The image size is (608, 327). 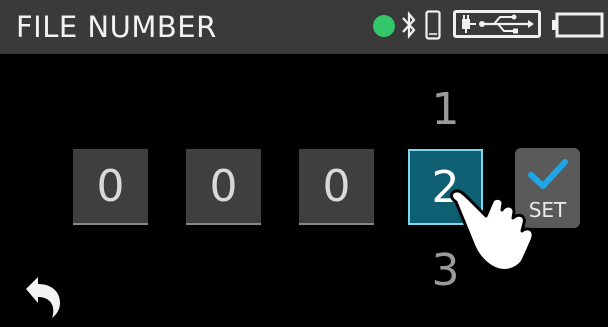 What do you see at coordinates (445, 109) in the screenshot?
I see `scroll-value-above: 1` at bounding box center [445, 109].